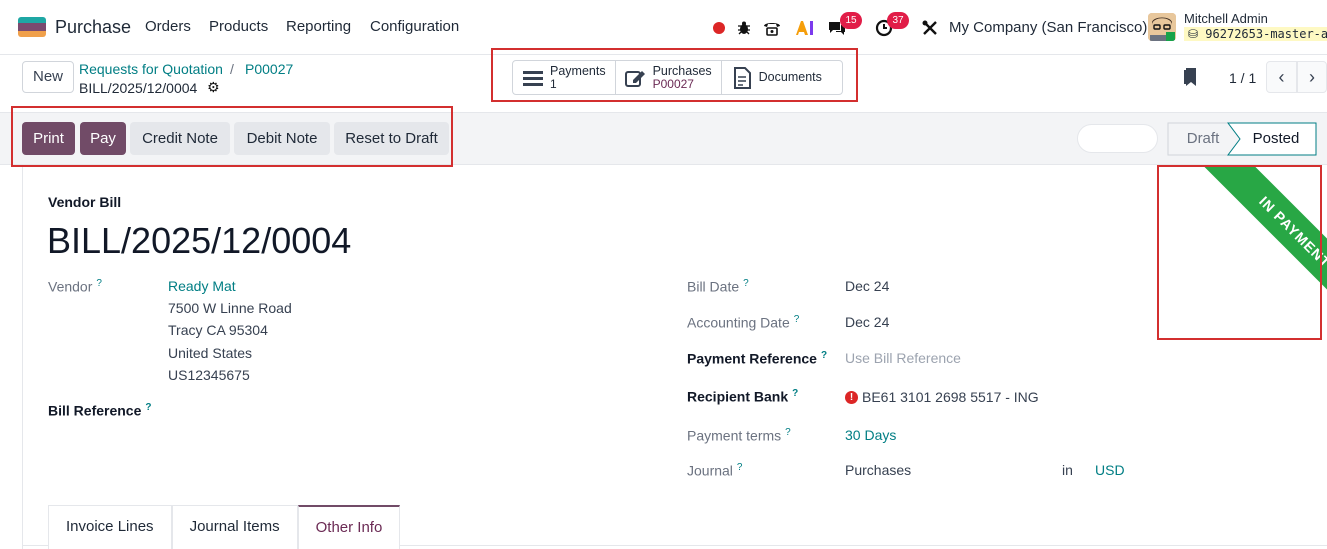  What do you see at coordinates (757, 358) in the screenshot?
I see `payment-reference-label: Payment Reference?` at bounding box center [757, 358].